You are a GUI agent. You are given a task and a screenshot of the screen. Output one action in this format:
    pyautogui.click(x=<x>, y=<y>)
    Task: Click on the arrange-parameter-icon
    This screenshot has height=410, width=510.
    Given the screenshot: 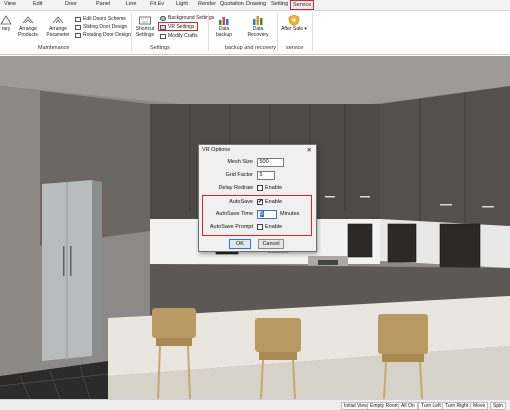 What is the action you would take?
    pyautogui.click(x=58, y=20)
    